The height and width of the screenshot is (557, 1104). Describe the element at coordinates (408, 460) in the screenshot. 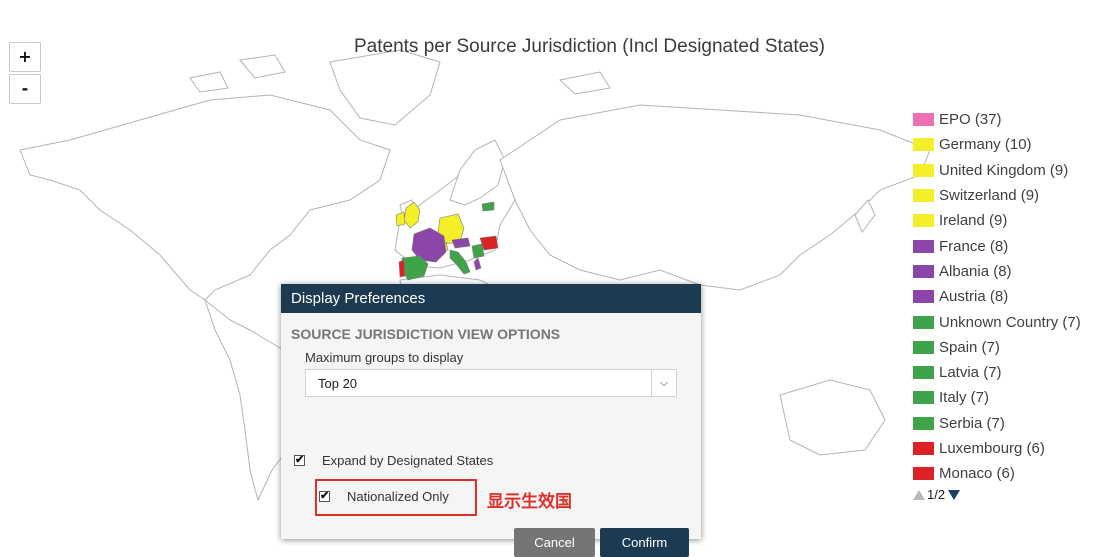

I see `expand-designated-label: Expand by Designated States` at that location.